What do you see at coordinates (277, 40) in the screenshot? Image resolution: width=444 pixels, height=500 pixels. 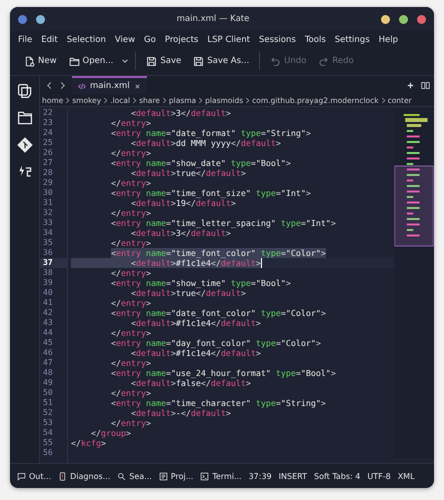 I see `menu-item: Sessions` at bounding box center [277, 40].